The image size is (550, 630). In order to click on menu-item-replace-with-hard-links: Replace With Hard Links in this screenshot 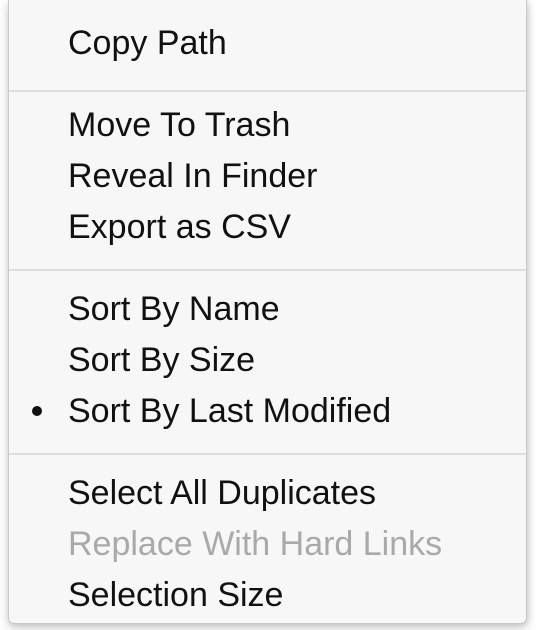, I will do `click(267, 544)`.